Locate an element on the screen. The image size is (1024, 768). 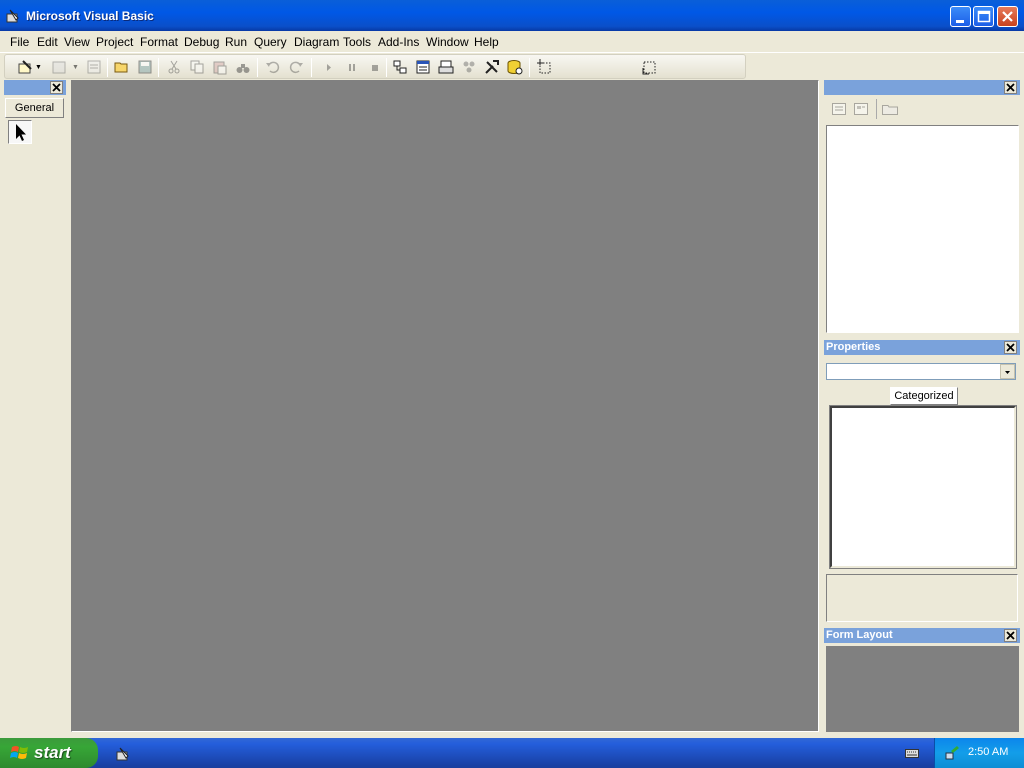
title-bar: Microsoft Visual Basic is located at coordinates (512, 15).